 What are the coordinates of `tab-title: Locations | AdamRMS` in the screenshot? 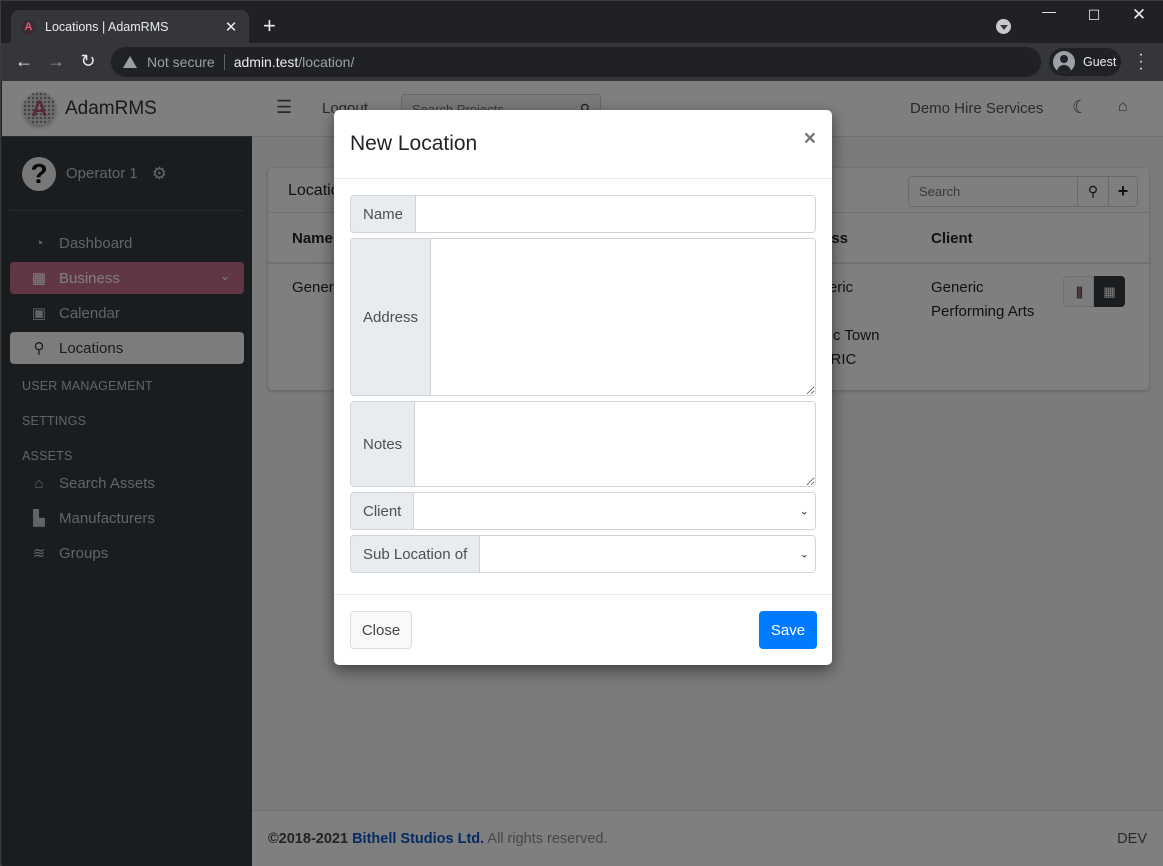 It's located at (107, 27).